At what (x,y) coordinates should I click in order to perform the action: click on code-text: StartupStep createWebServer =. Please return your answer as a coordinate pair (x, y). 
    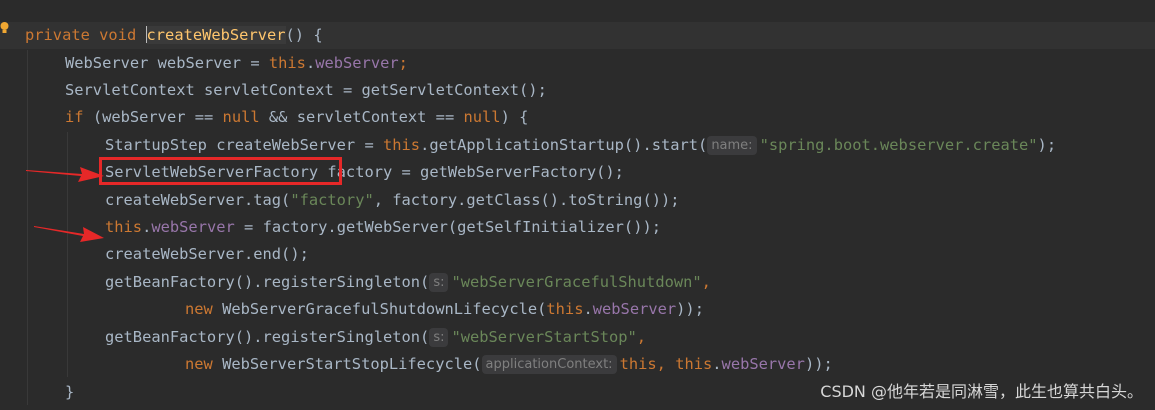
    Looking at the image, I should click on (244, 145).